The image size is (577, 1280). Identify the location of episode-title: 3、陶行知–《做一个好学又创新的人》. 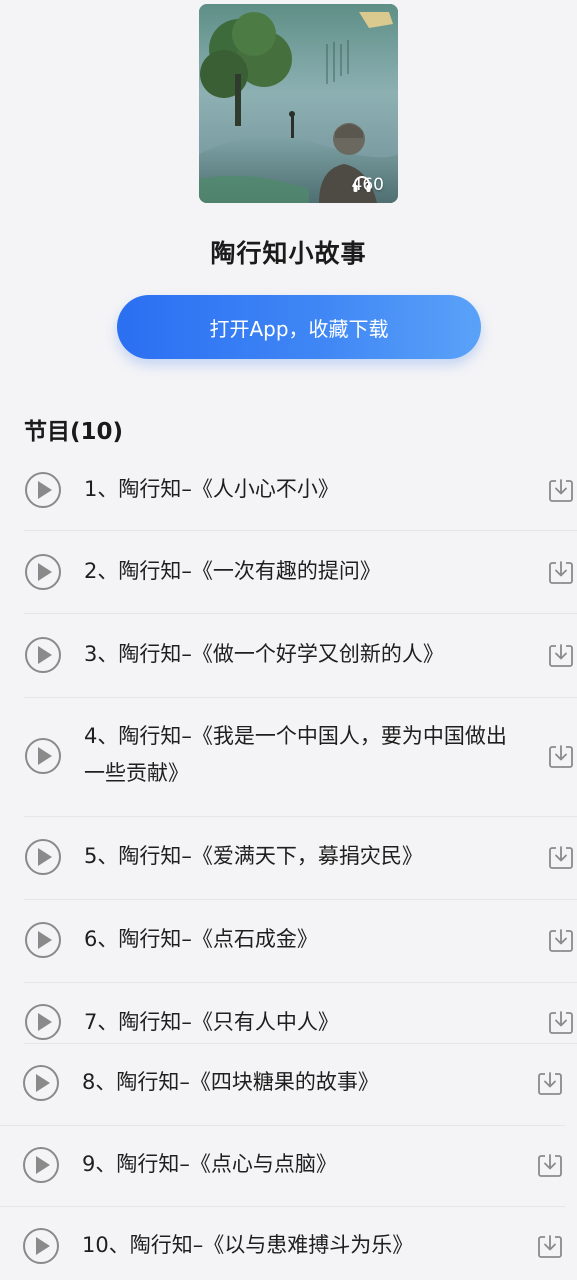
(309, 654).